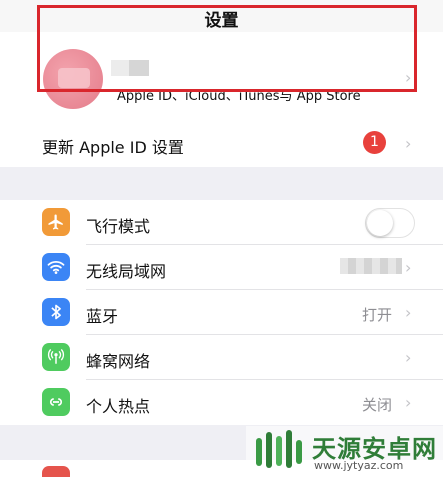  What do you see at coordinates (118, 406) in the screenshot?
I see `hotspot-label: 个人热点` at bounding box center [118, 406].